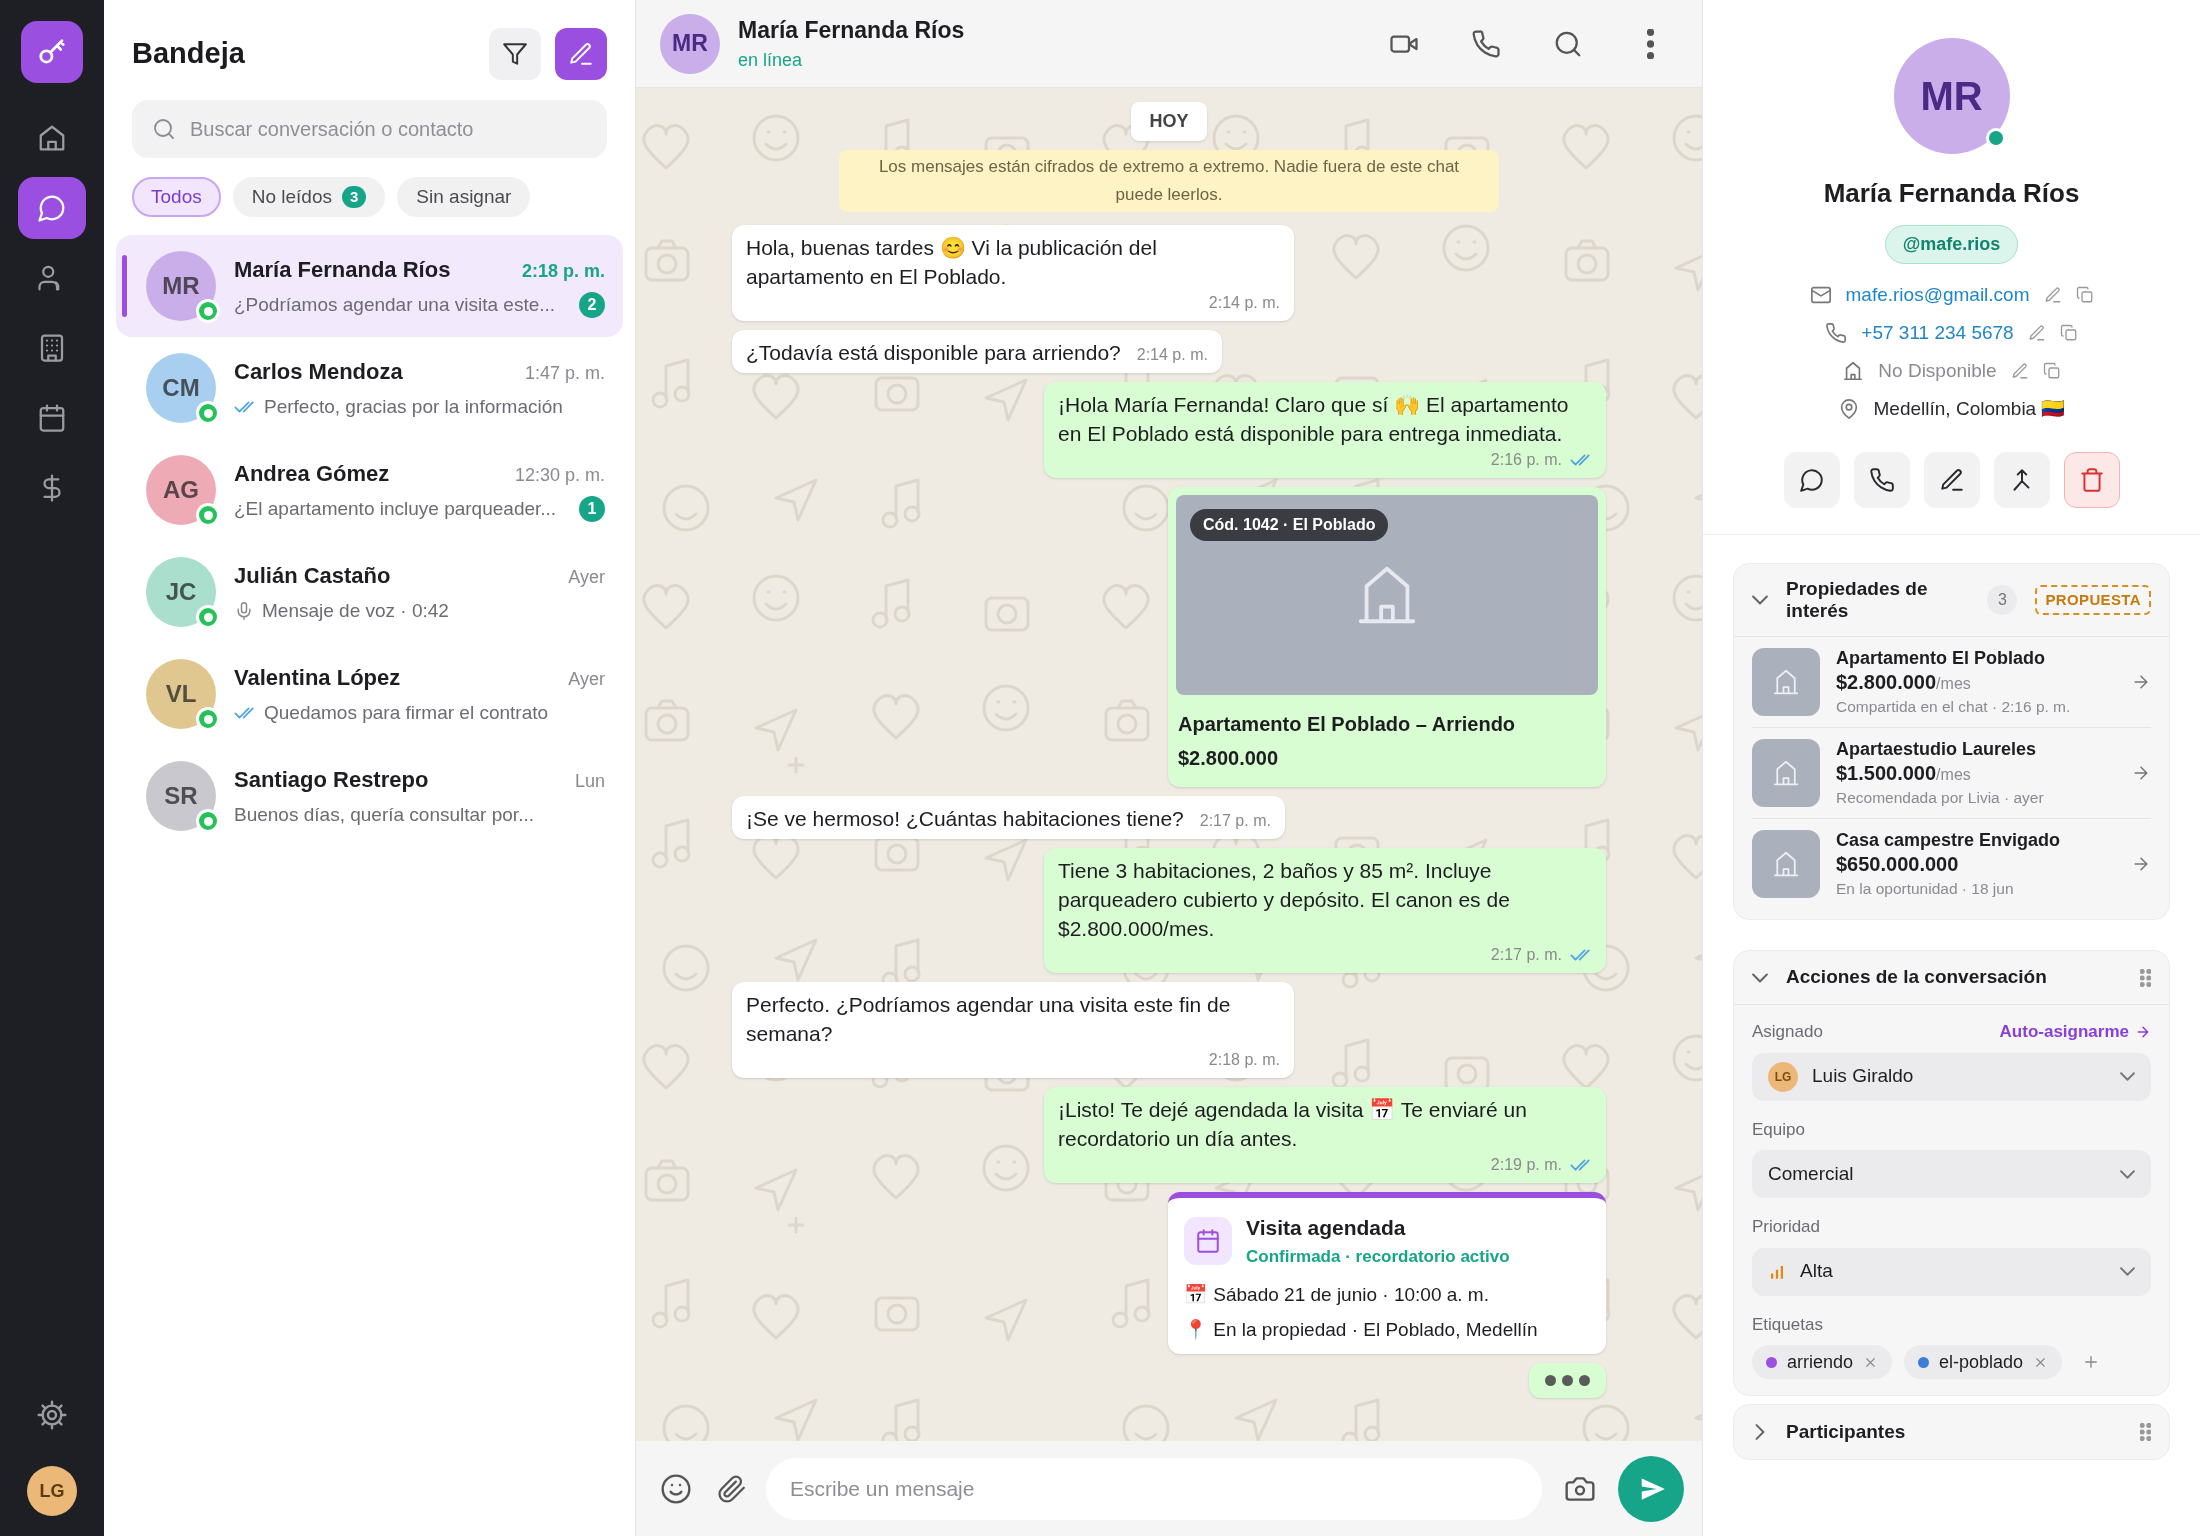  What do you see at coordinates (1289, 525) in the screenshot?
I see `property-code-tag: Cód. 1042 · El Poblado` at bounding box center [1289, 525].